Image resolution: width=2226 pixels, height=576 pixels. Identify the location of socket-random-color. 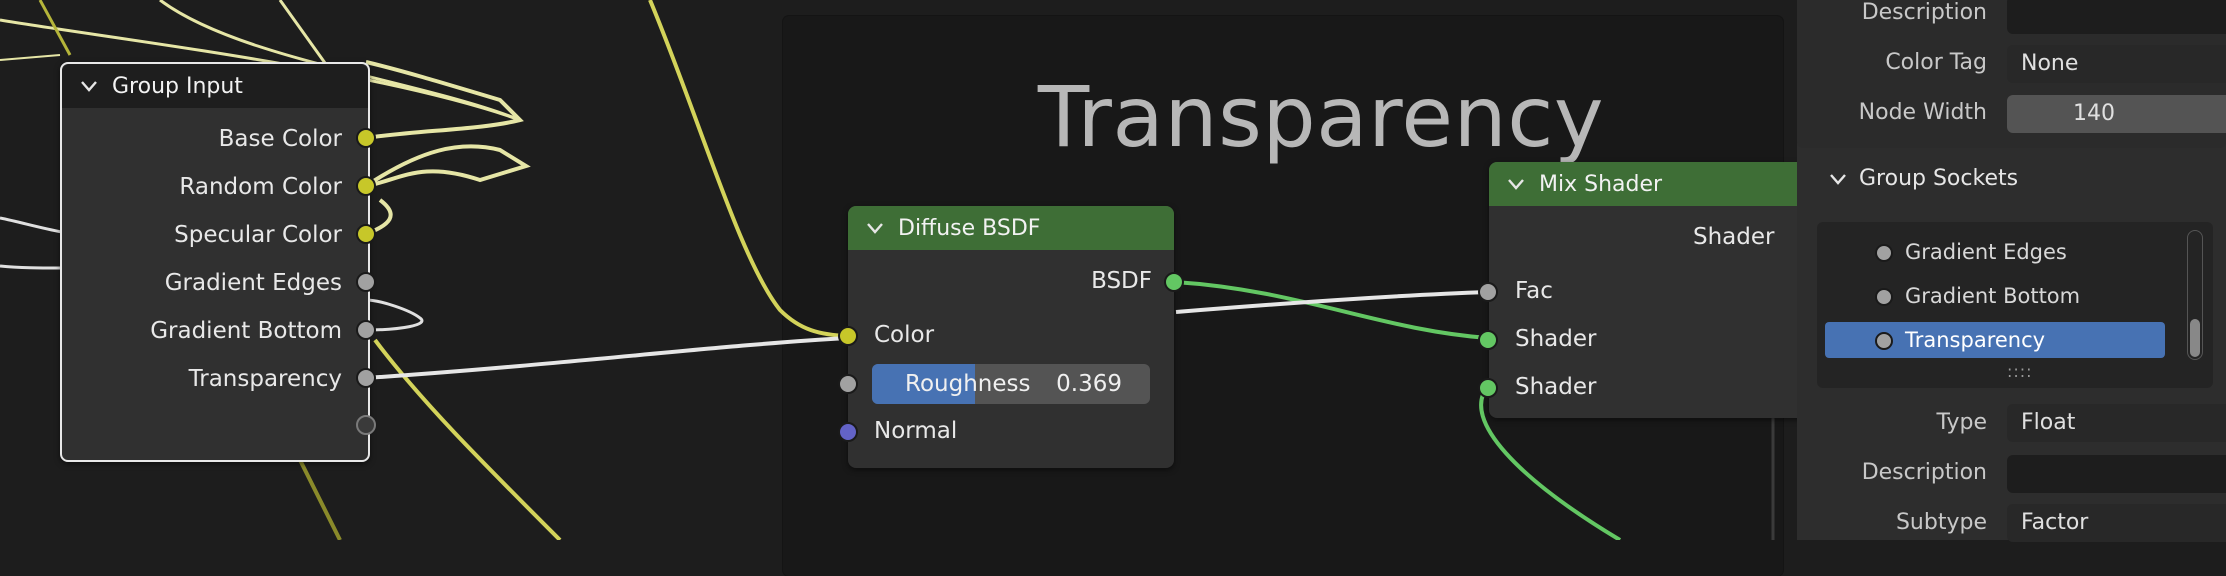
(366, 186).